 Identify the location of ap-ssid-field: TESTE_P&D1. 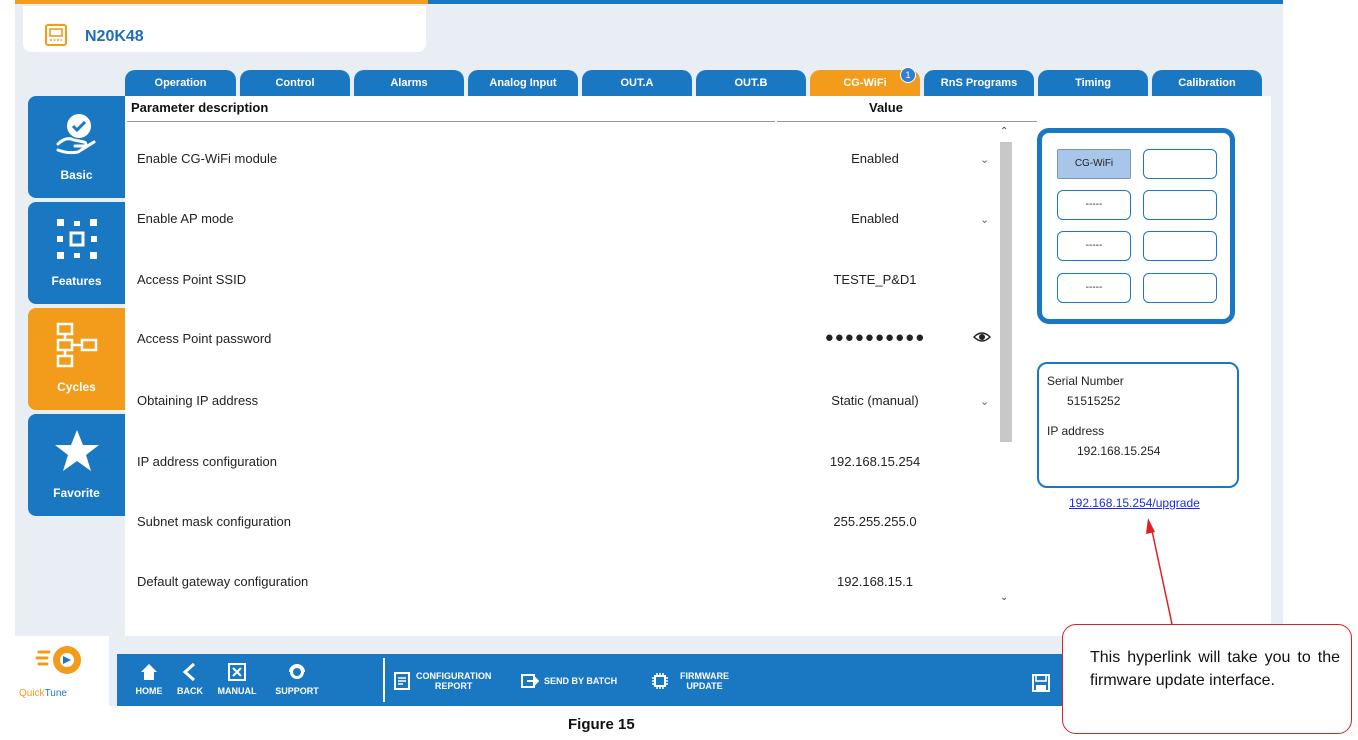
(875, 279).